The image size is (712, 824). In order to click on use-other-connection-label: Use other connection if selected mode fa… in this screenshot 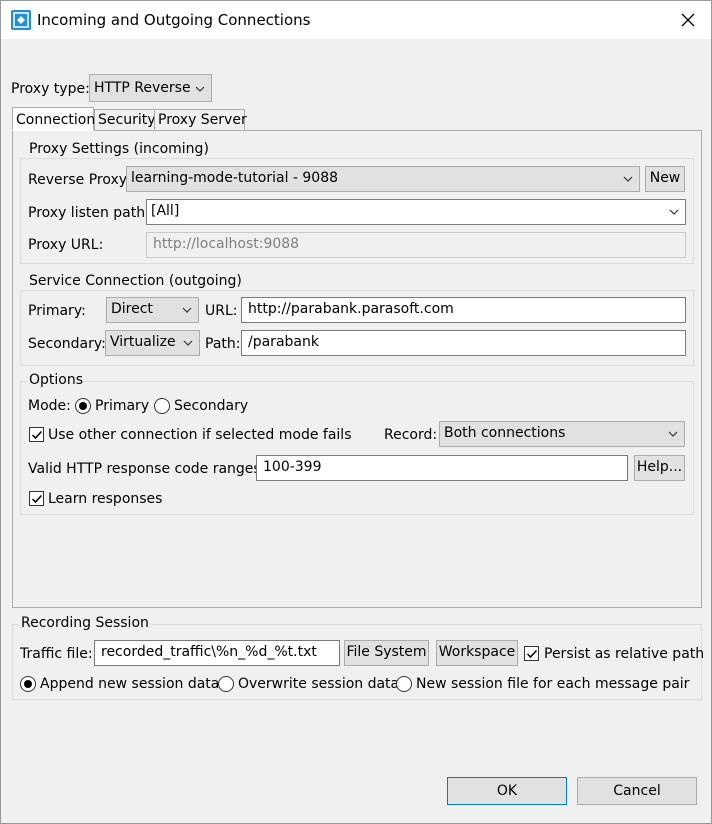, I will do `click(200, 435)`.